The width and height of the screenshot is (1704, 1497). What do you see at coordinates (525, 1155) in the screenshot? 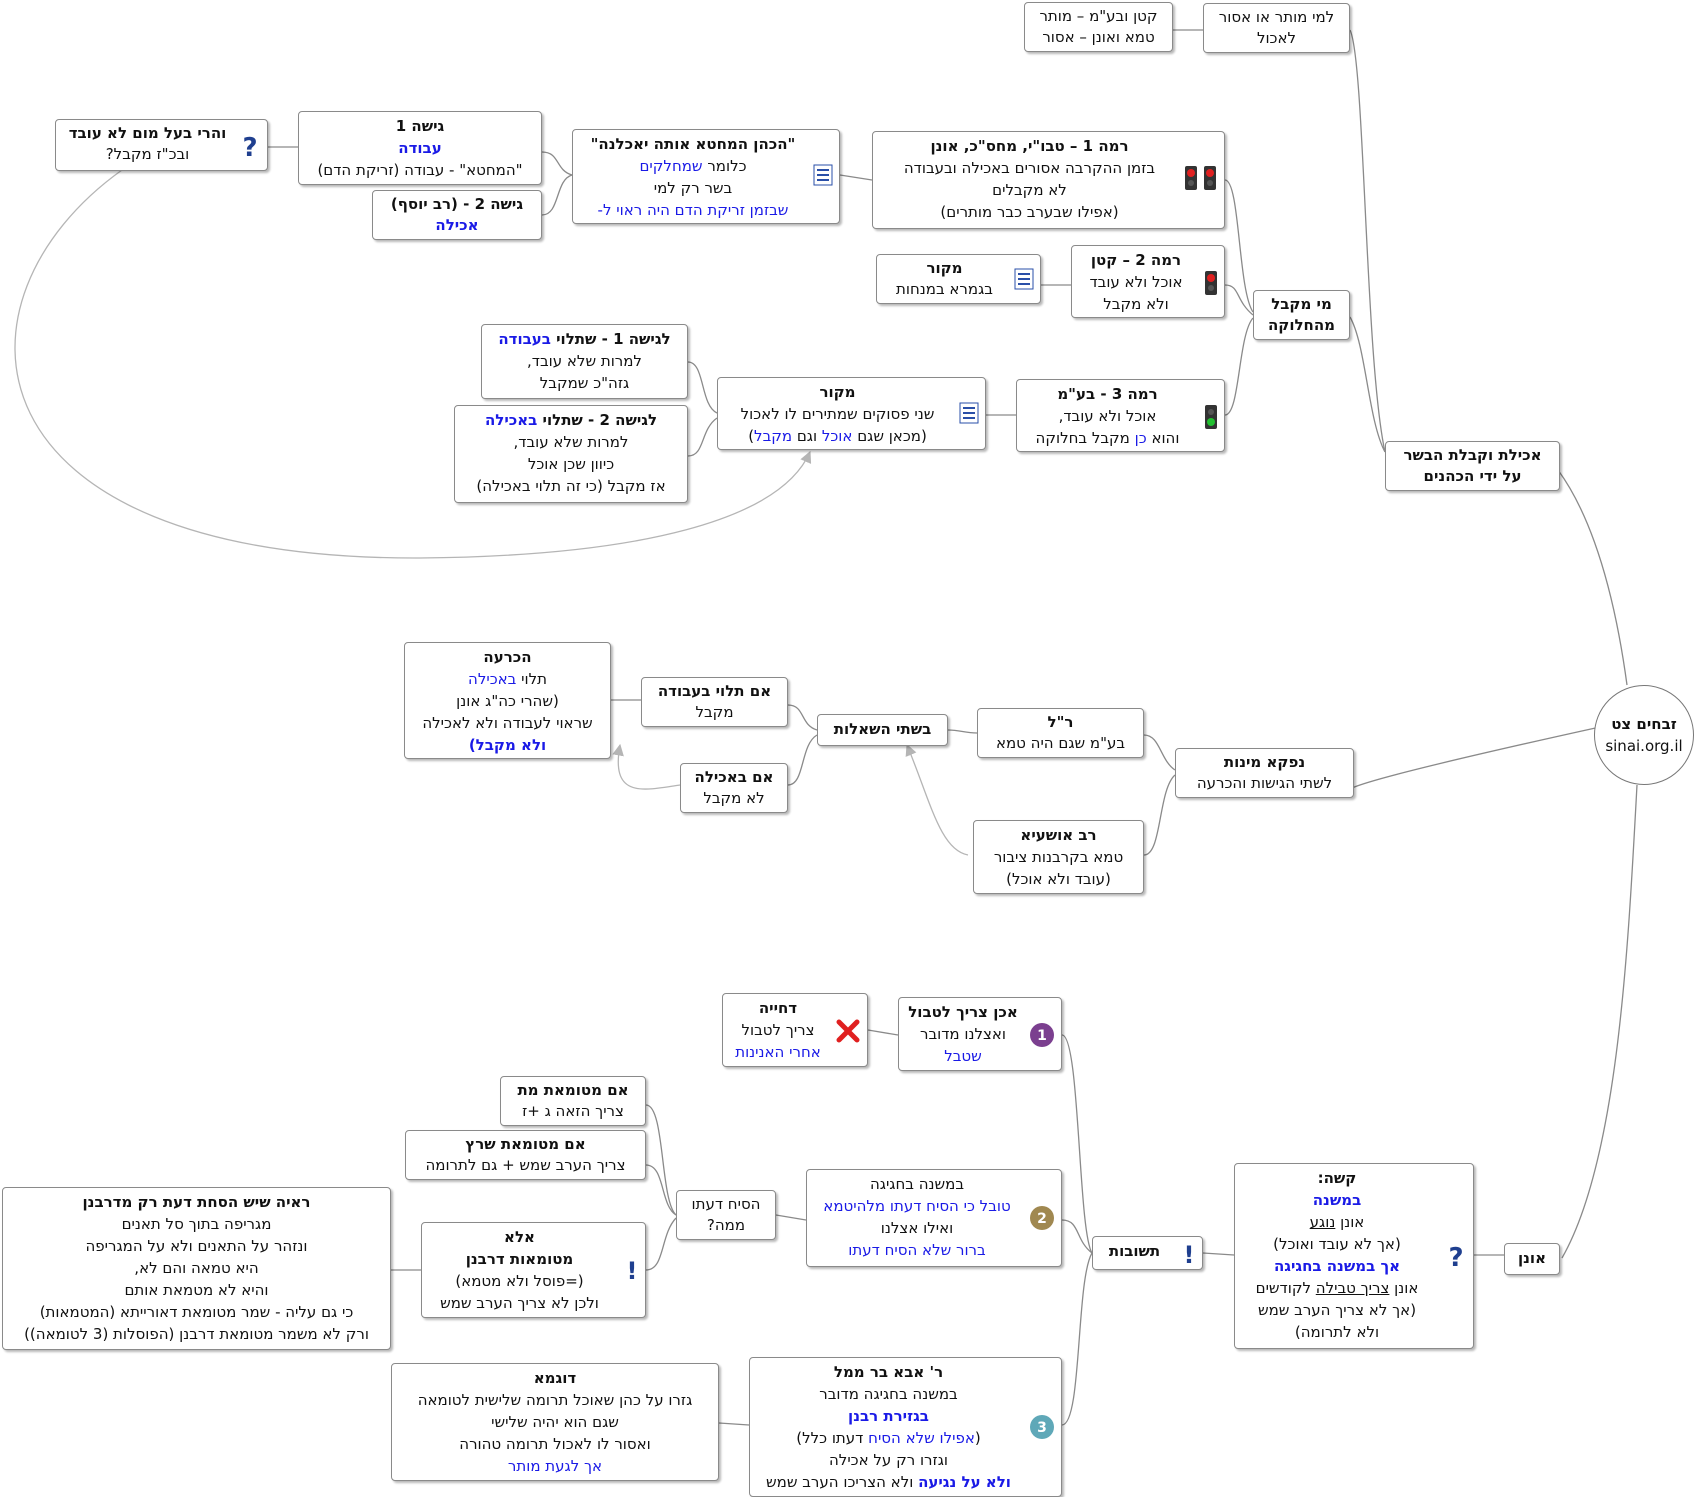
I see `node-tumat-sheretz: אם מטומאת שרץ צריך הערב שמש + גם לתרומה` at bounding box center [525, 1155].